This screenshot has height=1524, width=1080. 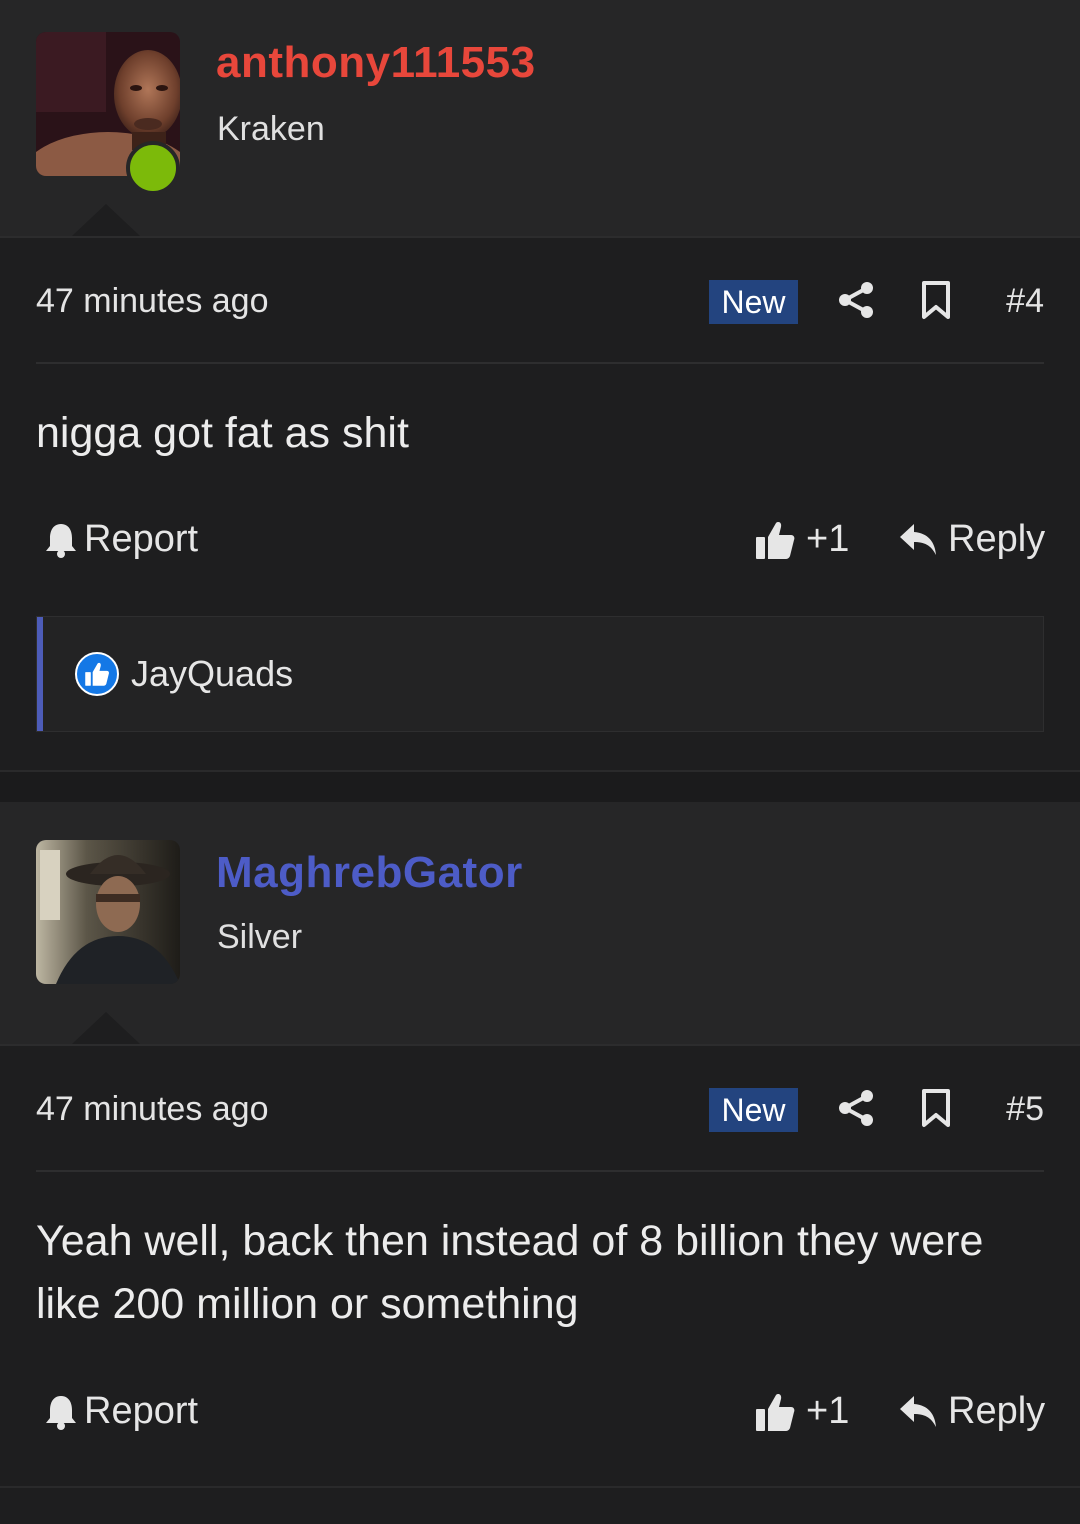 I want to click on post-message: nigga got fat as shit, so click(x=222, y=433).